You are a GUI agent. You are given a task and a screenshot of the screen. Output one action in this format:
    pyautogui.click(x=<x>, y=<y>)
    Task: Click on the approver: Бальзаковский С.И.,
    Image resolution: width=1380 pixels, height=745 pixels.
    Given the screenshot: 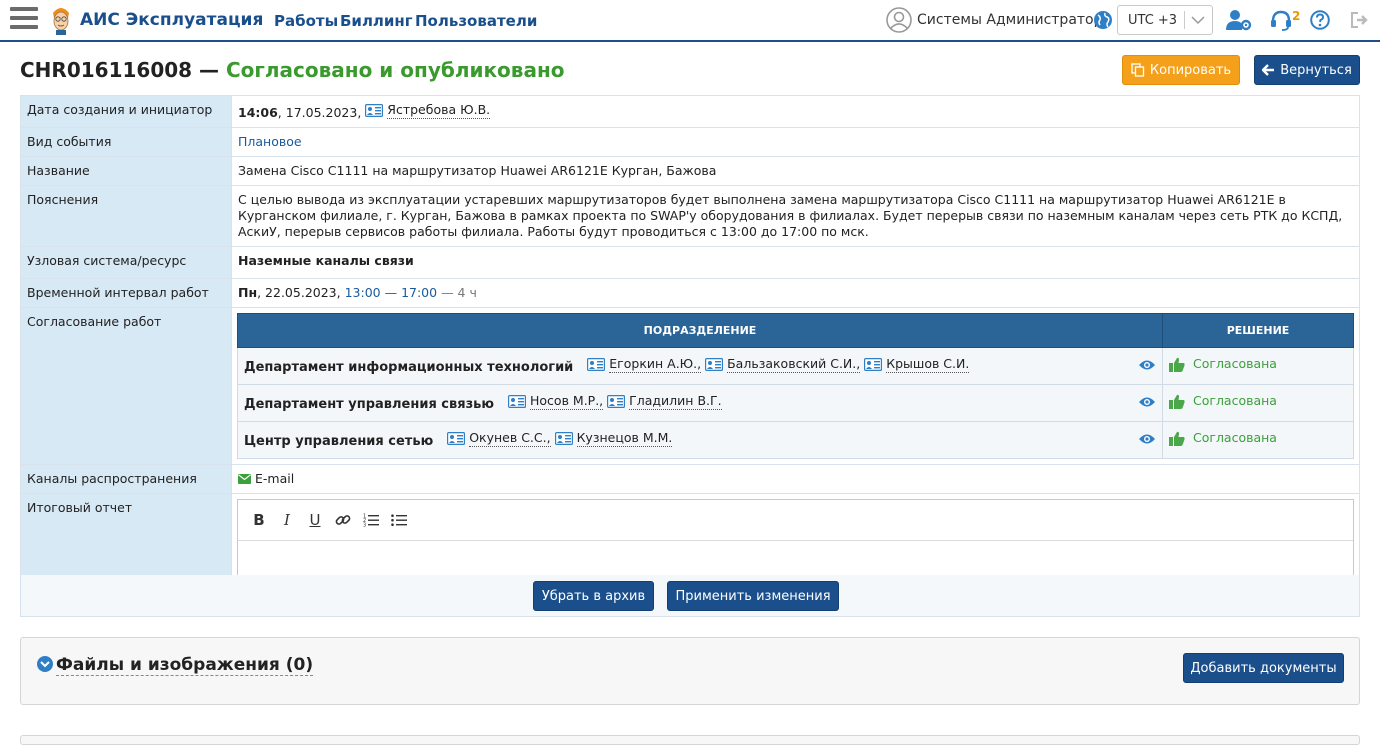 What is the action you would take?
    pyautogui.click(x=783, y=364)
    